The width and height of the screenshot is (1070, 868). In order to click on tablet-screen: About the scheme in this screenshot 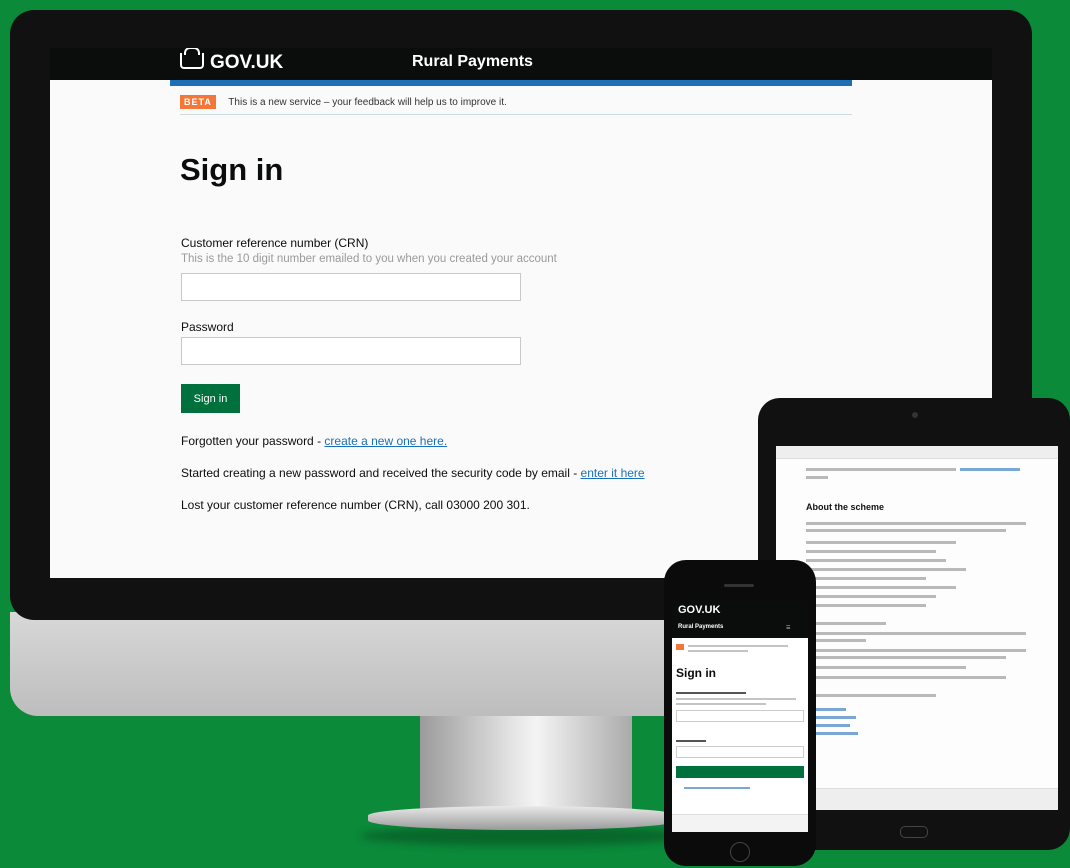, I will do `click(917, 628)`.